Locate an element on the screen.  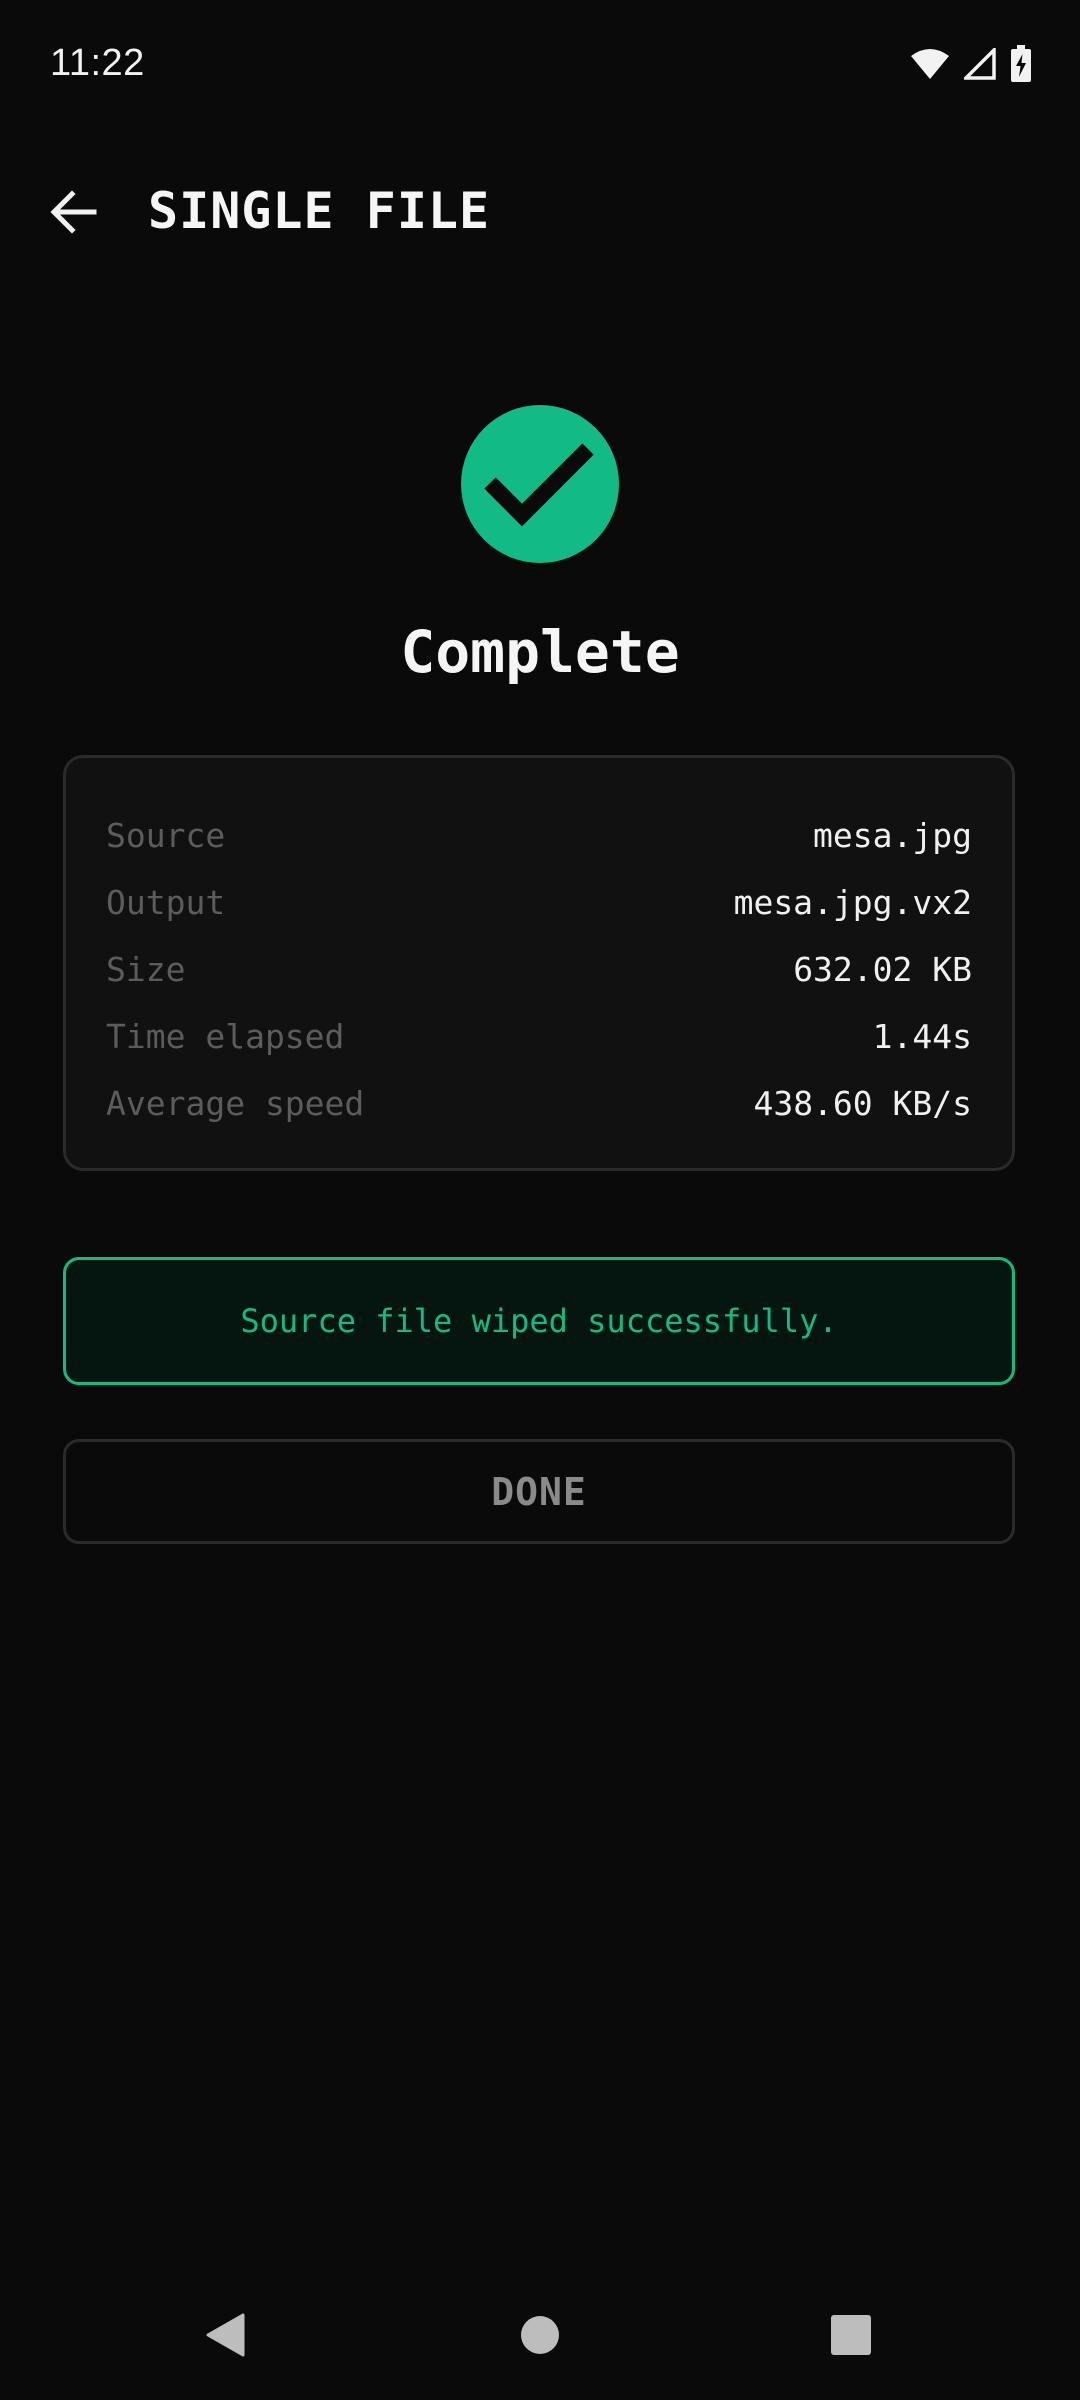
arrow-back-icon is located at coordinates (74, 212).